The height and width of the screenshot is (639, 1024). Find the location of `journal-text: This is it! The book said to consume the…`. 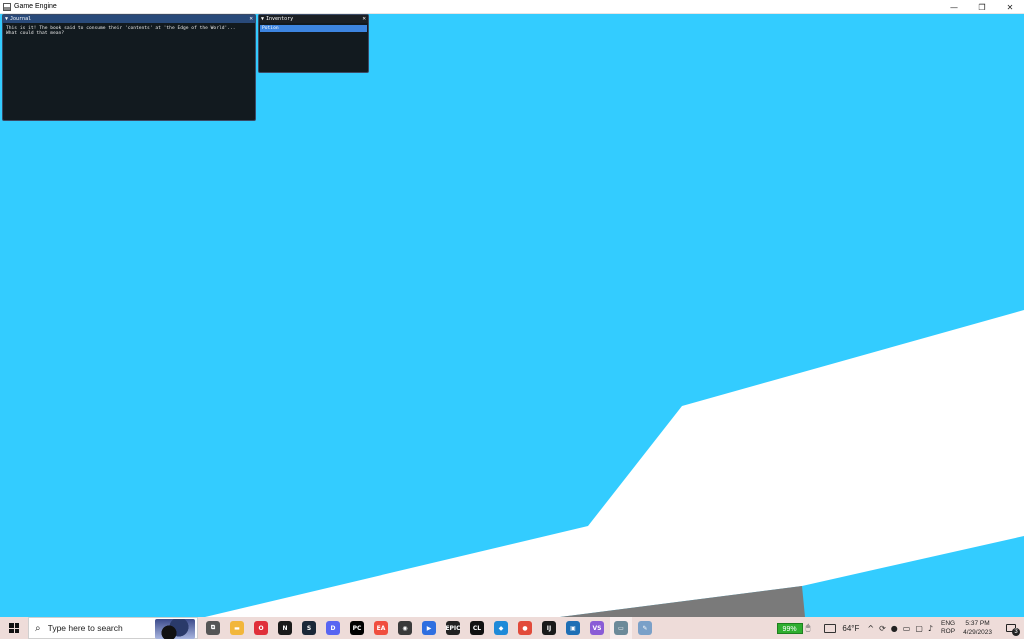

journal-text: This is it! The book said to consume the… is located at coordinates (121, 31).